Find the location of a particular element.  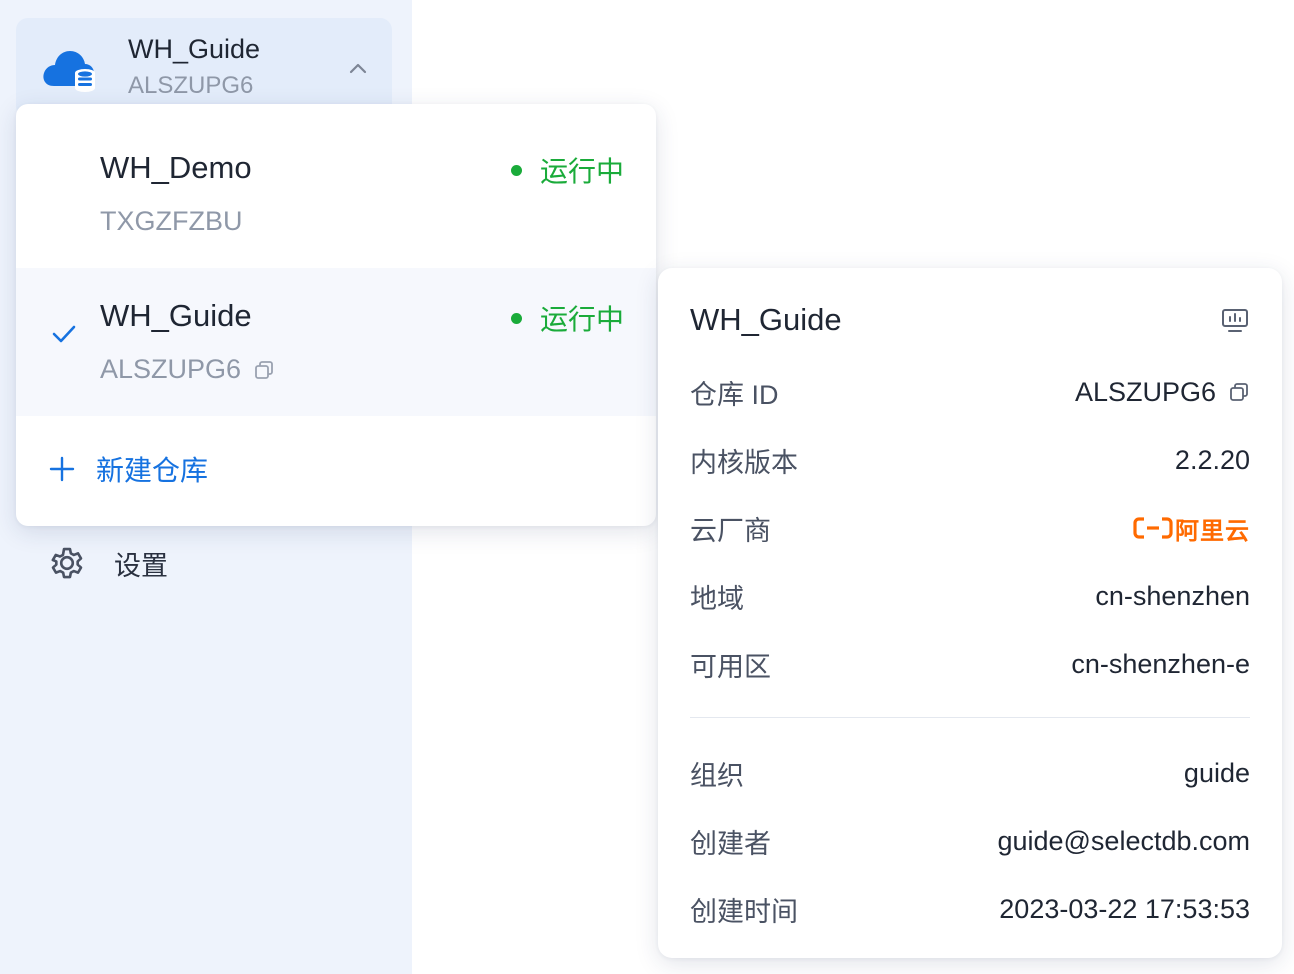

detail-row-created-time: 创建时间 2023-03-22 17:53:53 is located at coordinates (970, 909).